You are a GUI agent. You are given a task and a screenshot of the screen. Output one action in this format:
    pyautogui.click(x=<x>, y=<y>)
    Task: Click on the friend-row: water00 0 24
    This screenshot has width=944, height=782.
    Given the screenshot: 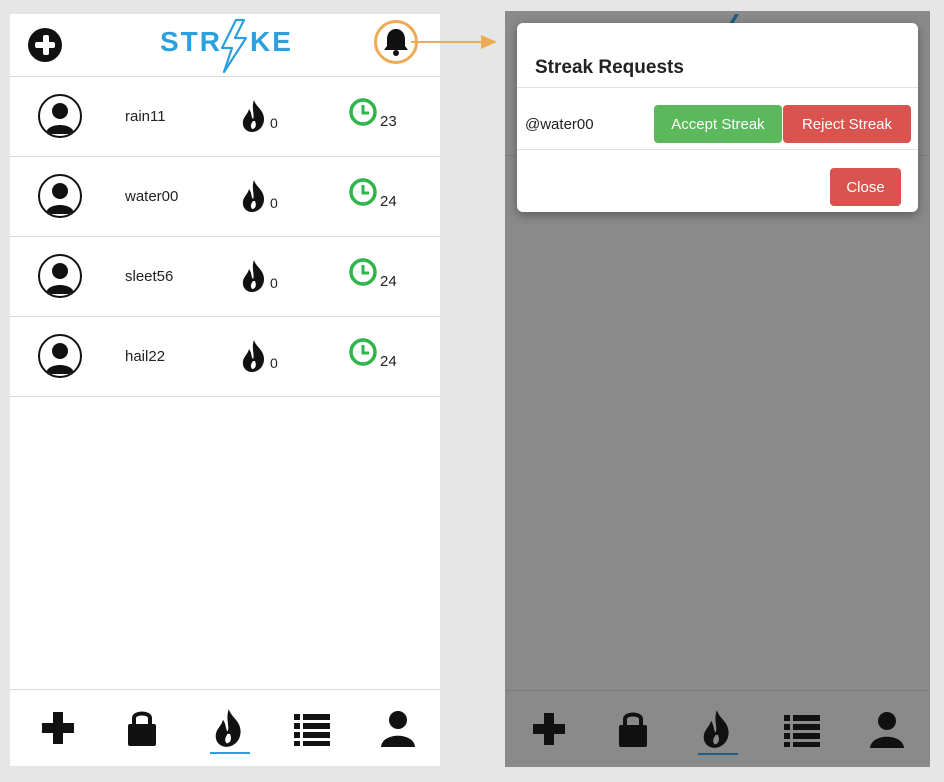 What is the action you would take?
    pyautogui.click(x=225, y=197)
    